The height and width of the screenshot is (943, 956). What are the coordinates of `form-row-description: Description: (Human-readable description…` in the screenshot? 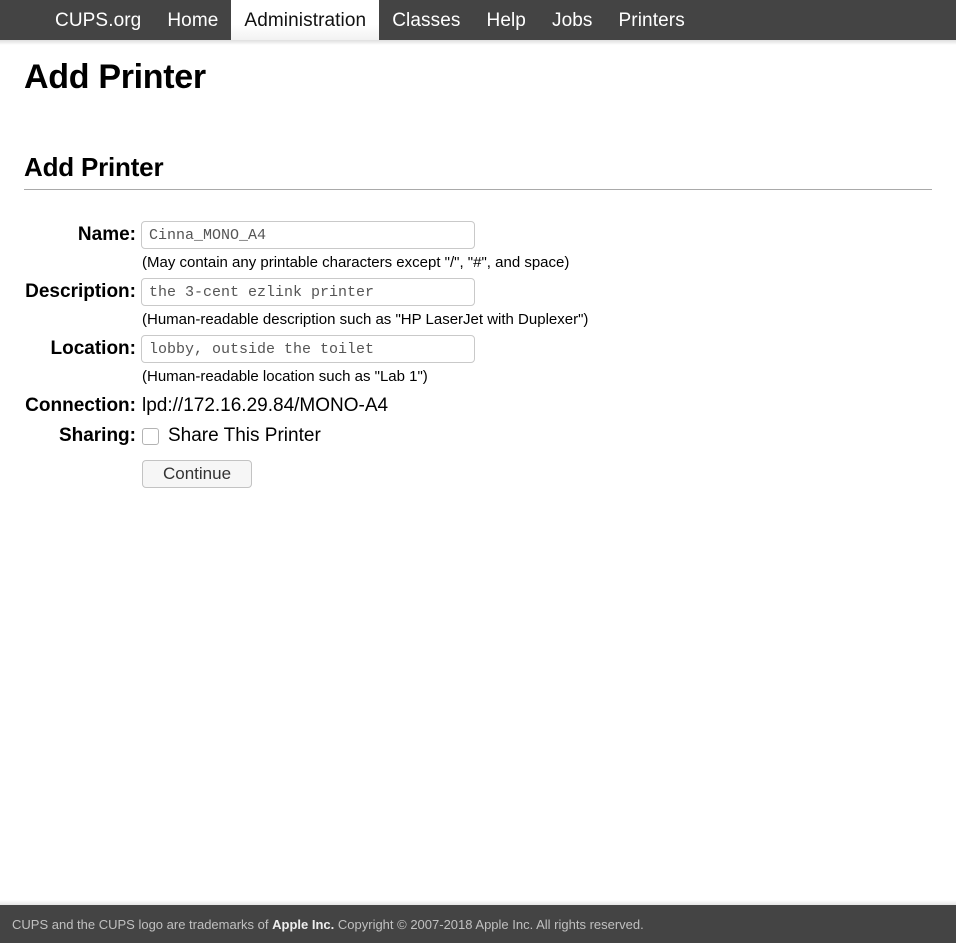 It's located at (478, 305).